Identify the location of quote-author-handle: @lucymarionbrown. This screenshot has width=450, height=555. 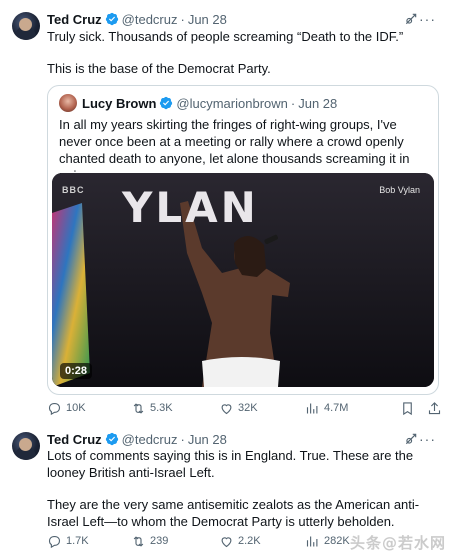
(231, 103).